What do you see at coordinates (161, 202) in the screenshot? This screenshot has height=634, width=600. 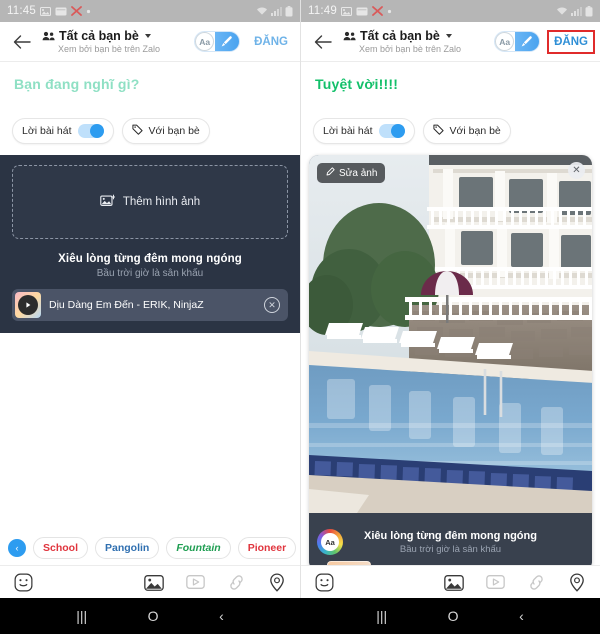 I see `add-image-label: Thêm hình ảnh` at bounding box center [161, 202].